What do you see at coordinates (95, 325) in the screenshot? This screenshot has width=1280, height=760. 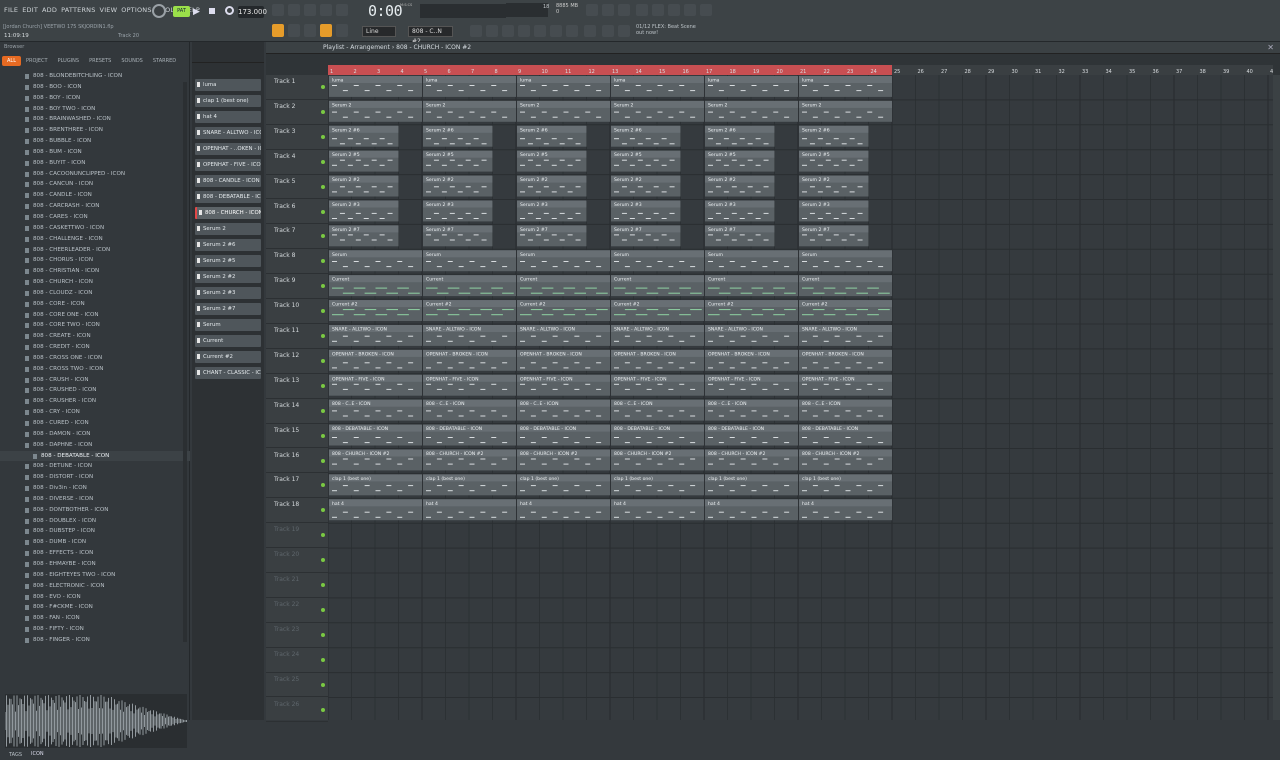 I see `browser-item: 808 - CORE TWO - ICON` at bounding box center [95, 325].